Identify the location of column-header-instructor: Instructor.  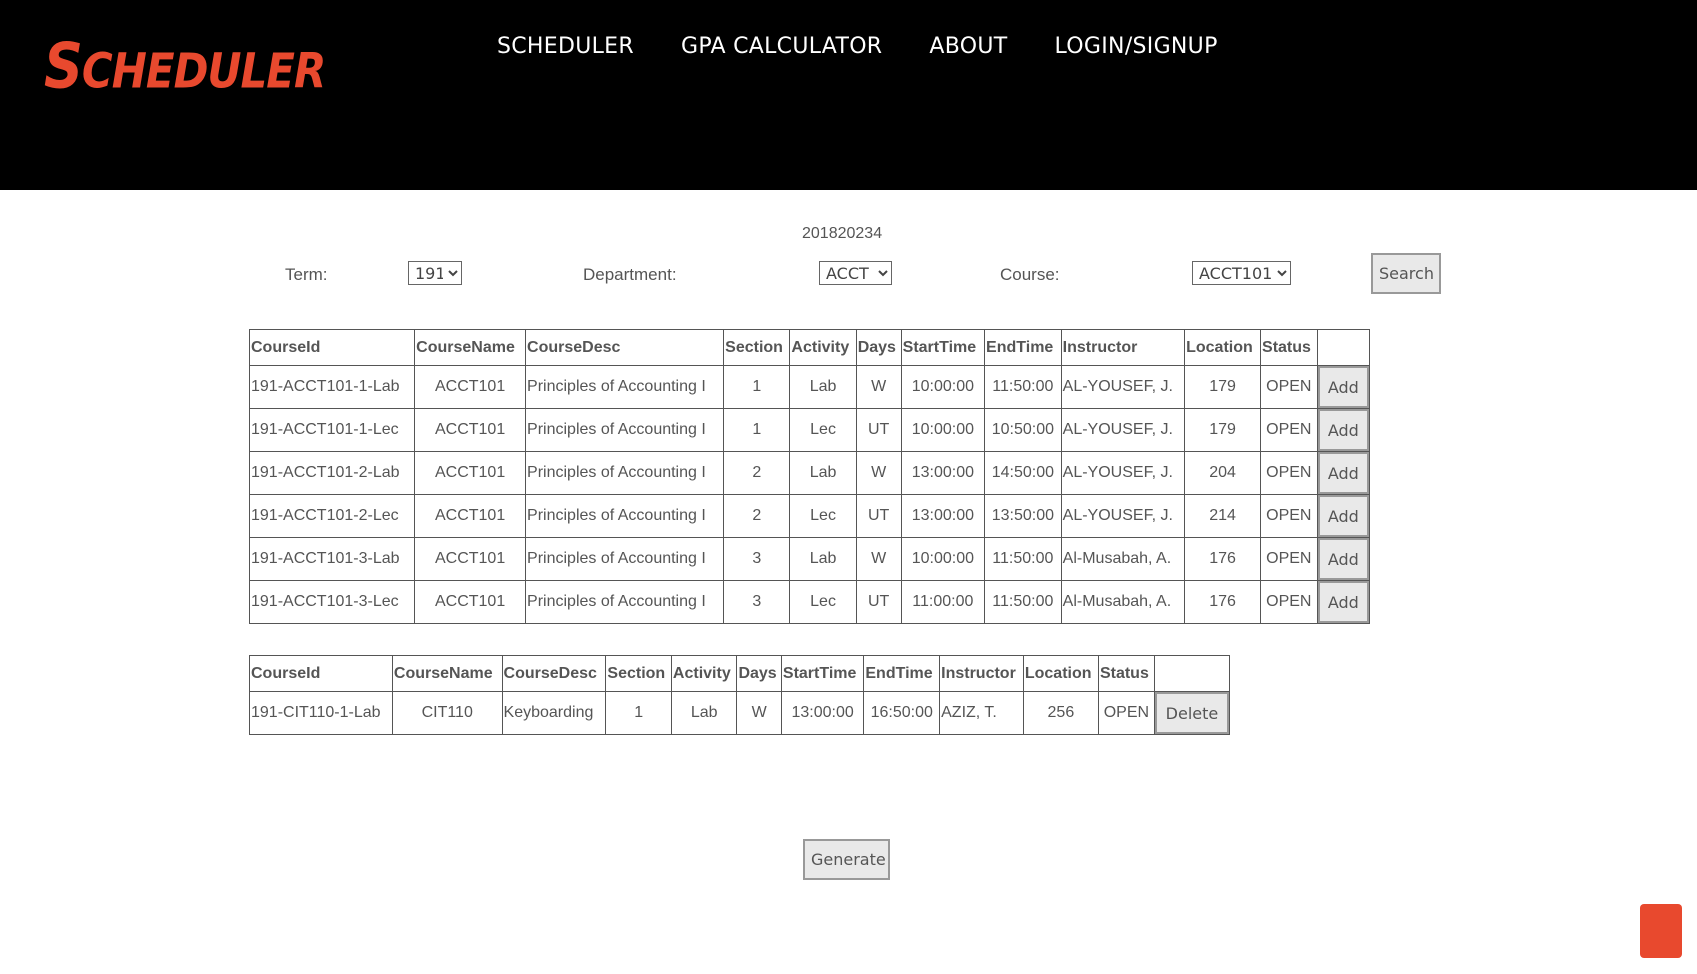
(981, 673).